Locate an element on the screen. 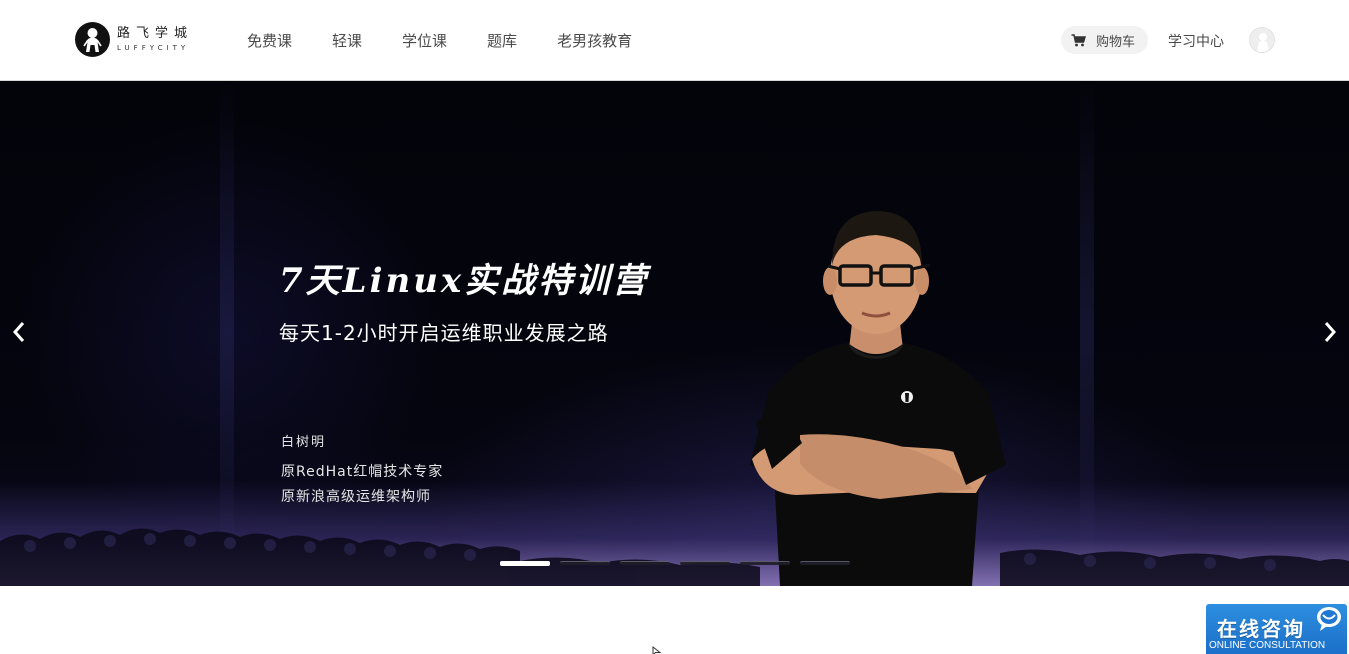  chevron-right-icon is located at coordinates (1330, 332).